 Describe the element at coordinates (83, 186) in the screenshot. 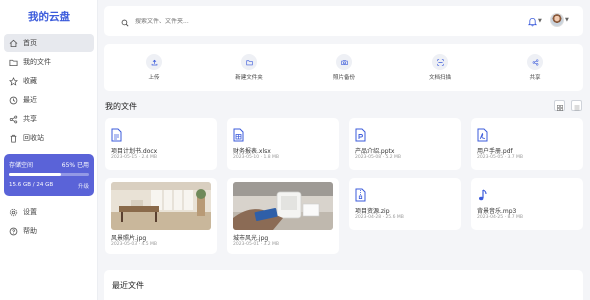

I see `upgrade-link: 升级` at that location.